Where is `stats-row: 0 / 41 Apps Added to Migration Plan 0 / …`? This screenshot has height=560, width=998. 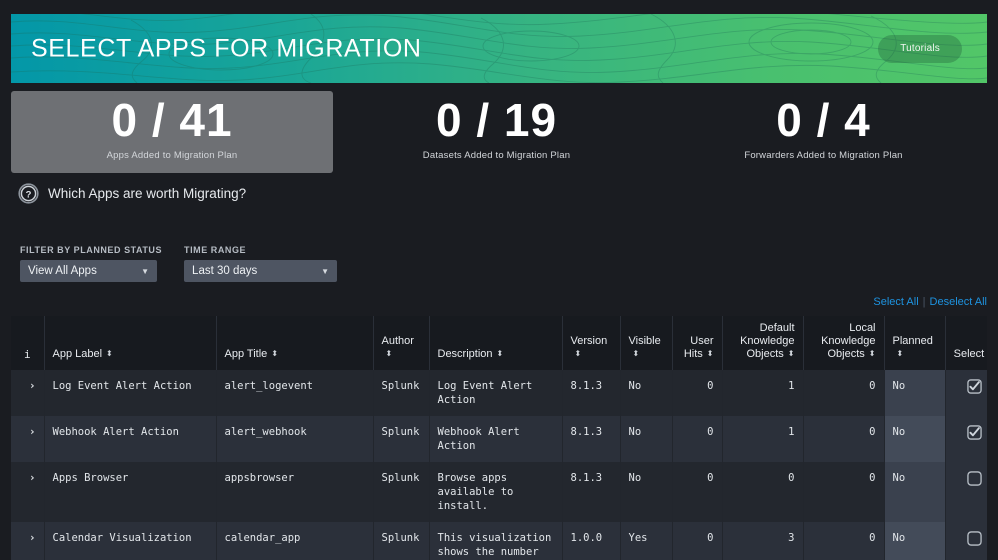 stats-row: 0 / 41 Apps Added to Migration Plan 0 / … is located at coordinates (499, 132).